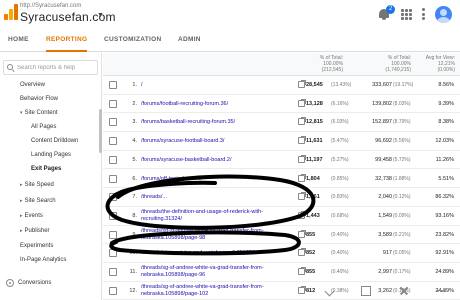  What do you see at coordinates (390, 9) in the screenshot?
I see `notification-count-badge: 2` at bounding box center [390, 9].